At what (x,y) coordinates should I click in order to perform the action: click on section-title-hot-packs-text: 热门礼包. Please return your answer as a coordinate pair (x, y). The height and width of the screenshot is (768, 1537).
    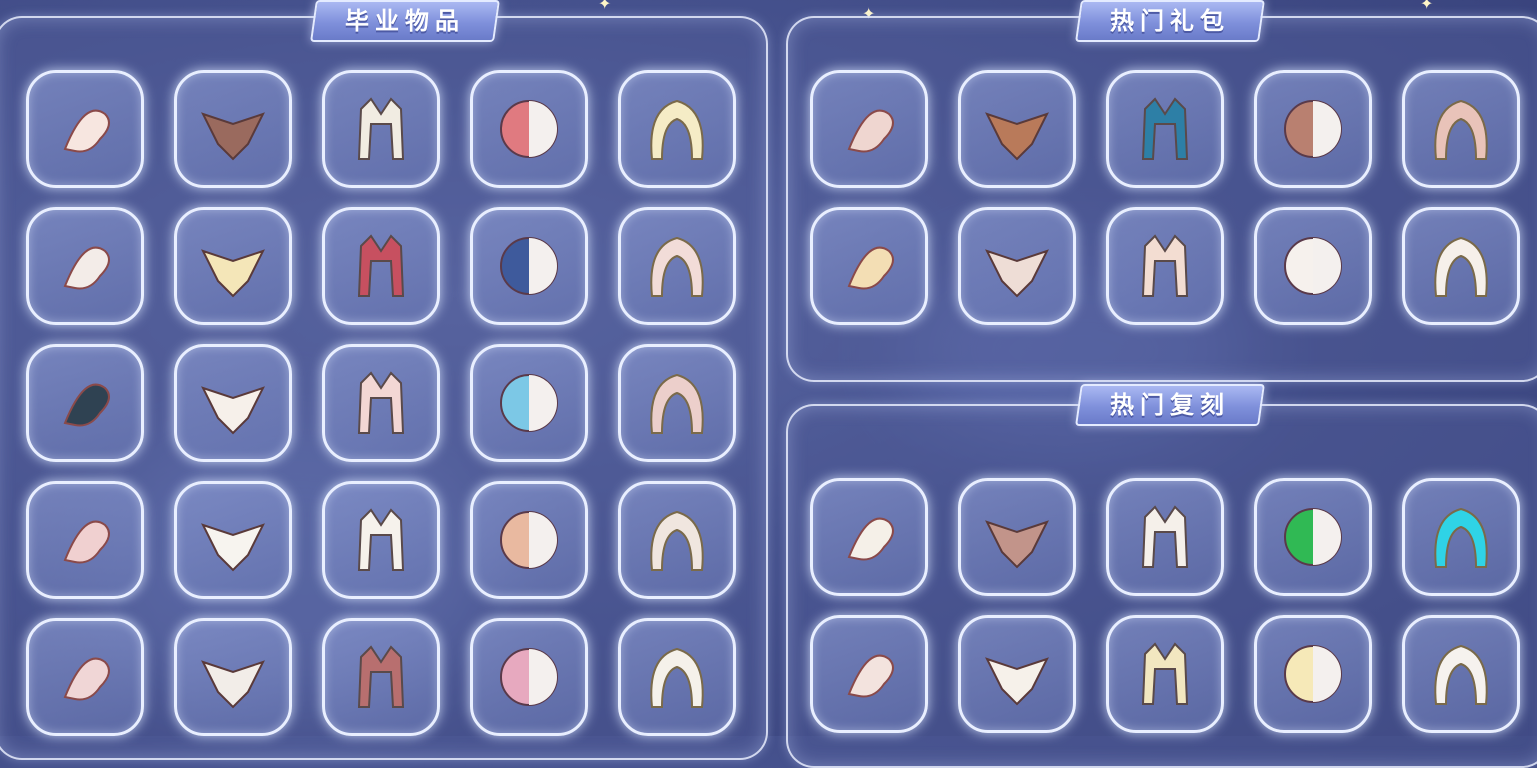
    Looking at the image, I should click on (1170, 21).